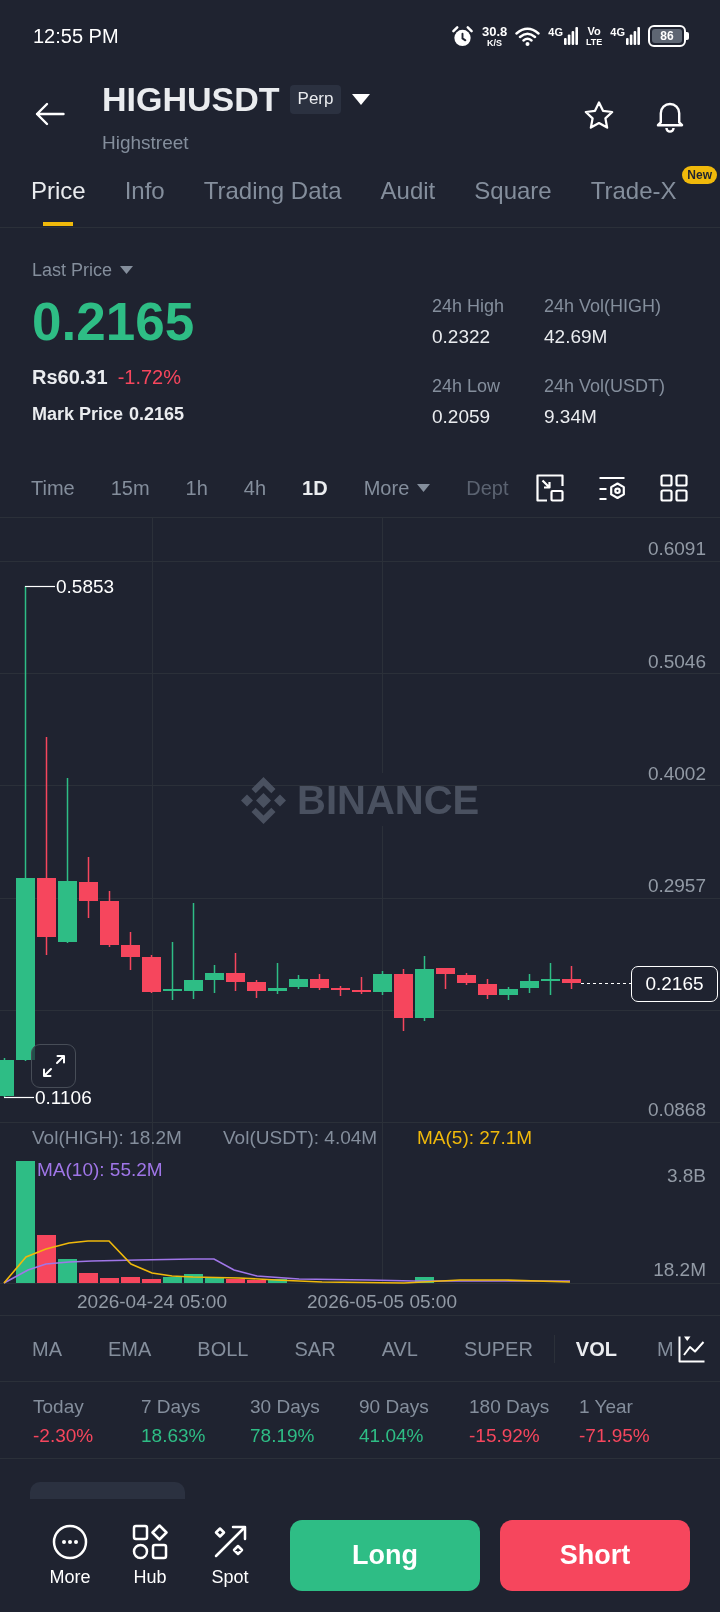 This screenshot has width=720, height=1612. Describe the element at coordinates (462, 337) in the screenshot. I see `stat-value: 0.2322` at that location.